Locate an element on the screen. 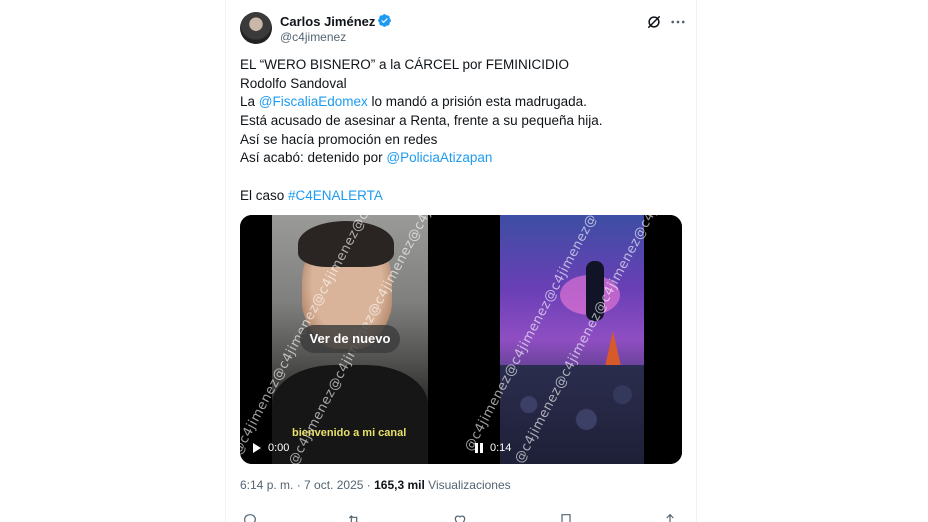 Image resolution: width=928 pixels, height=522 pixels. share-icon is located at coordinates (670, 517).